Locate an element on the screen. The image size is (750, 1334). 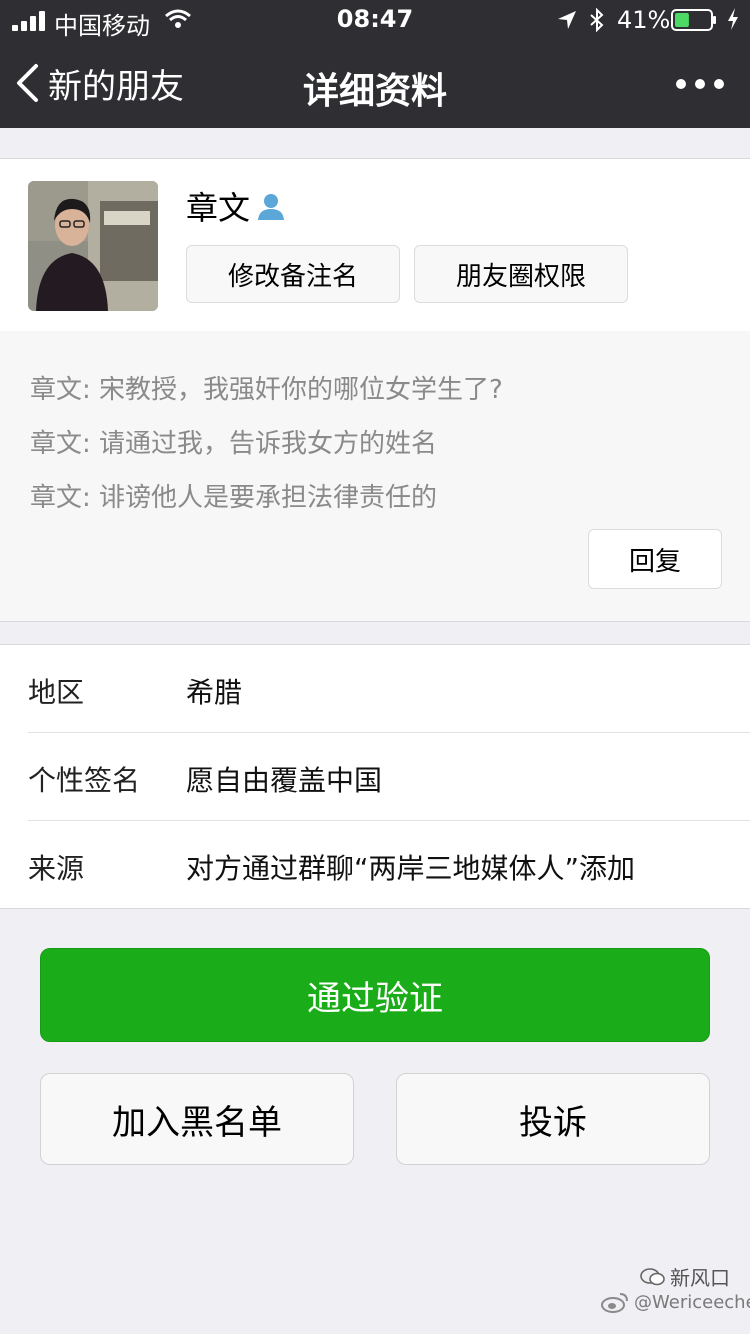
info-row-signature: 个性签名 愿自由覆盖中国 is located at coordinates (375, 776).